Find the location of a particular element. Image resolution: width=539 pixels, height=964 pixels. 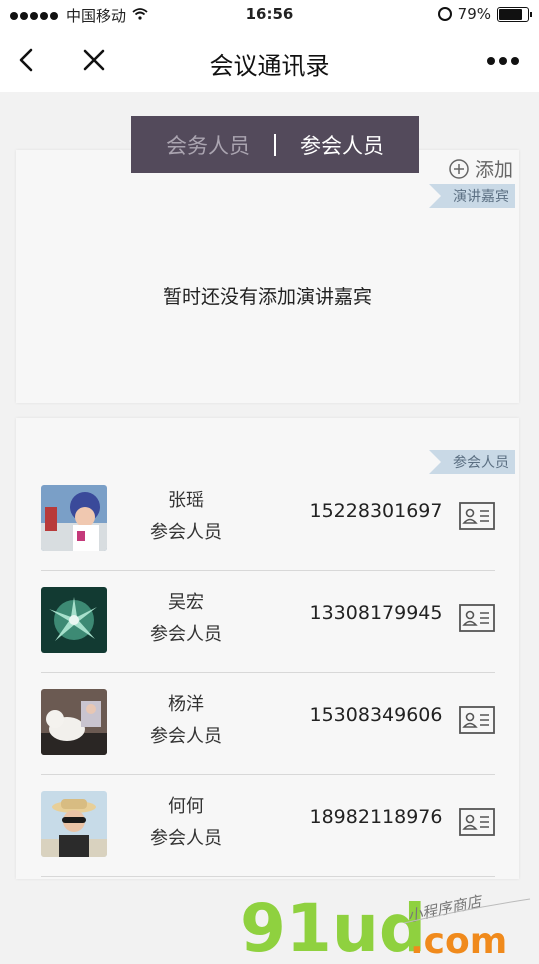

attendee-phone: 18982118976 is located at coordinates (376, 817).